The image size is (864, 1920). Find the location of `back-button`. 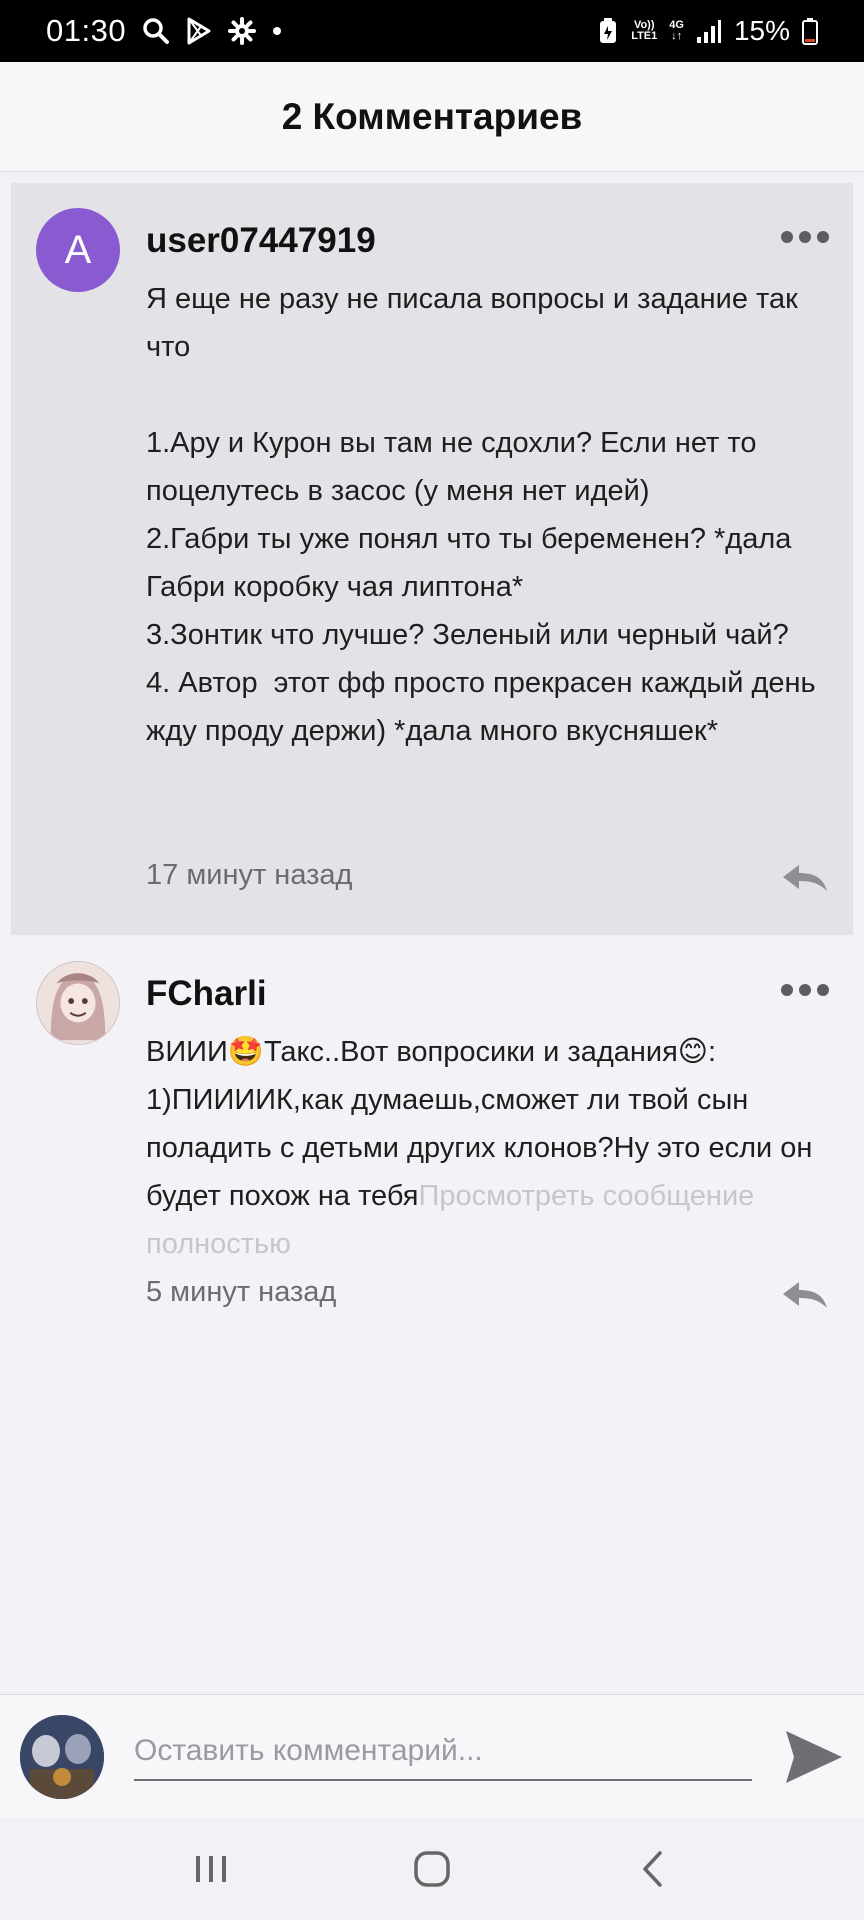

back-button is located at coordinates (653, 1869).